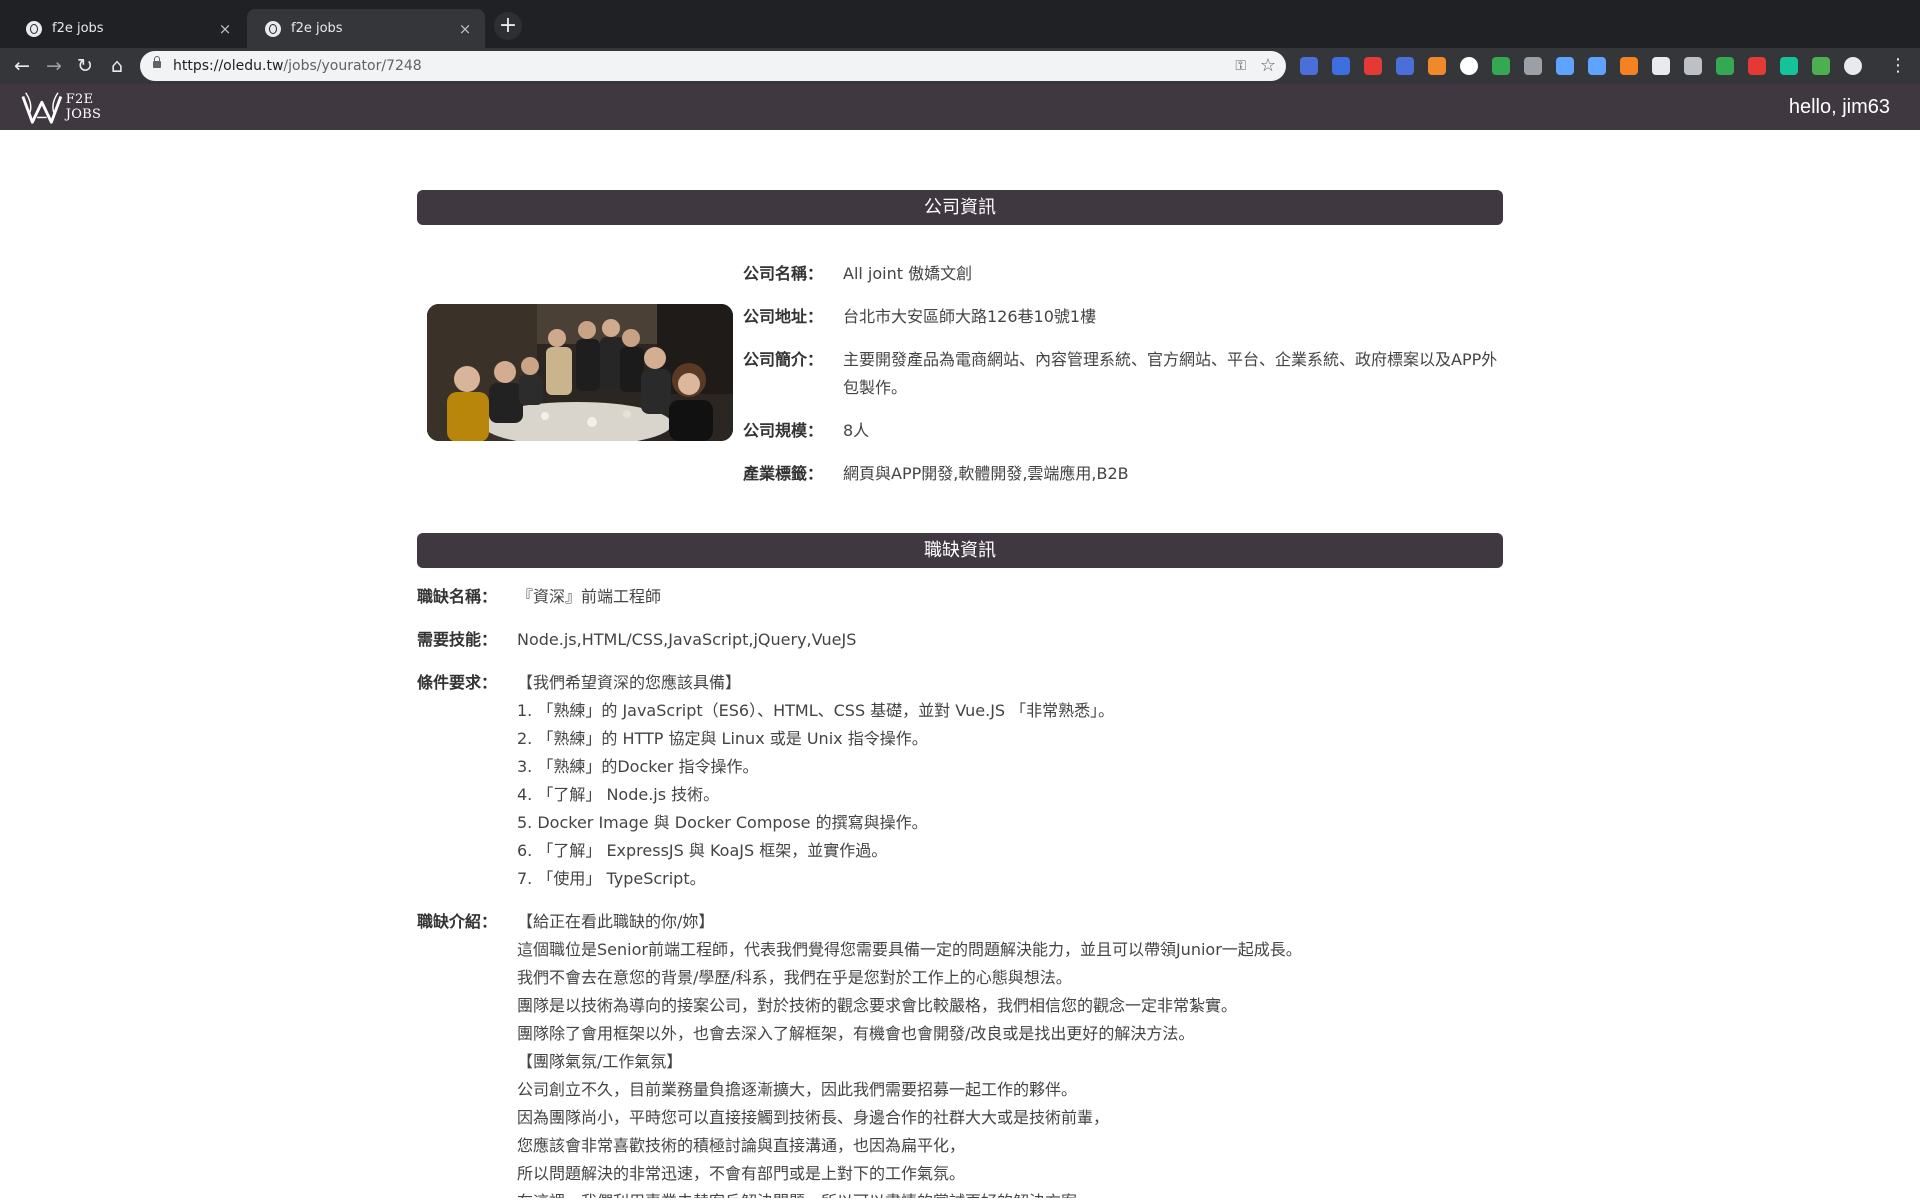 This screenshot has height=1200, width=1920. What do you see at coordinates (908, 273) in the screenshot?
I see `company-name-value: All joint 傲嬌文創` at bounding box center [908, 273].